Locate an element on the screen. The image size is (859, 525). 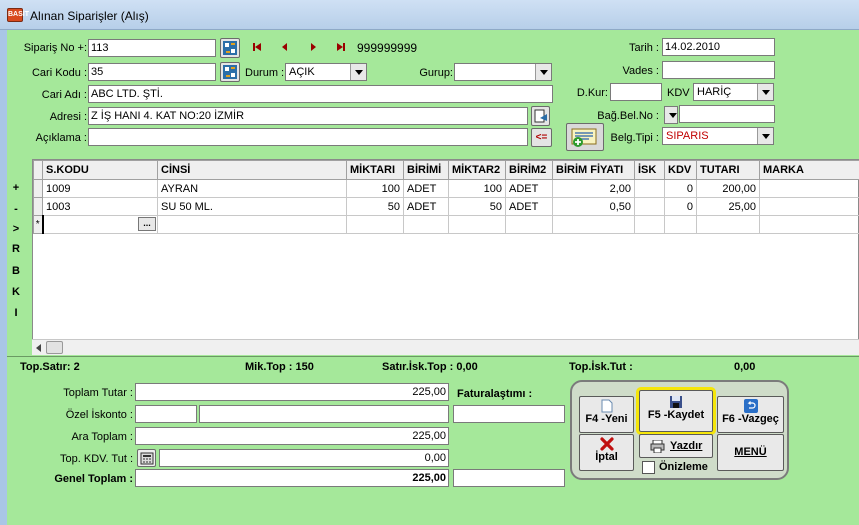
col-header-kdv: KDV is located at coordinates (680, 170).